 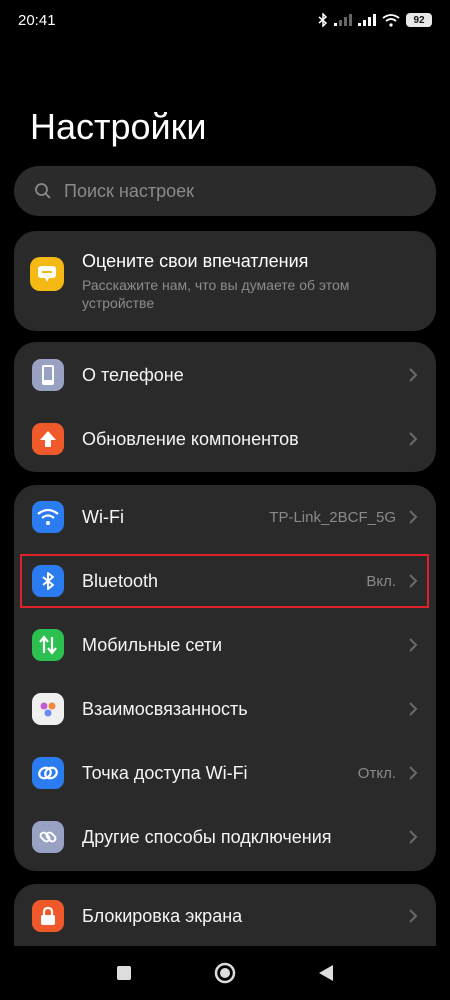 I want to click on status-bar: 20:41 92, so click(x=225, y=20).